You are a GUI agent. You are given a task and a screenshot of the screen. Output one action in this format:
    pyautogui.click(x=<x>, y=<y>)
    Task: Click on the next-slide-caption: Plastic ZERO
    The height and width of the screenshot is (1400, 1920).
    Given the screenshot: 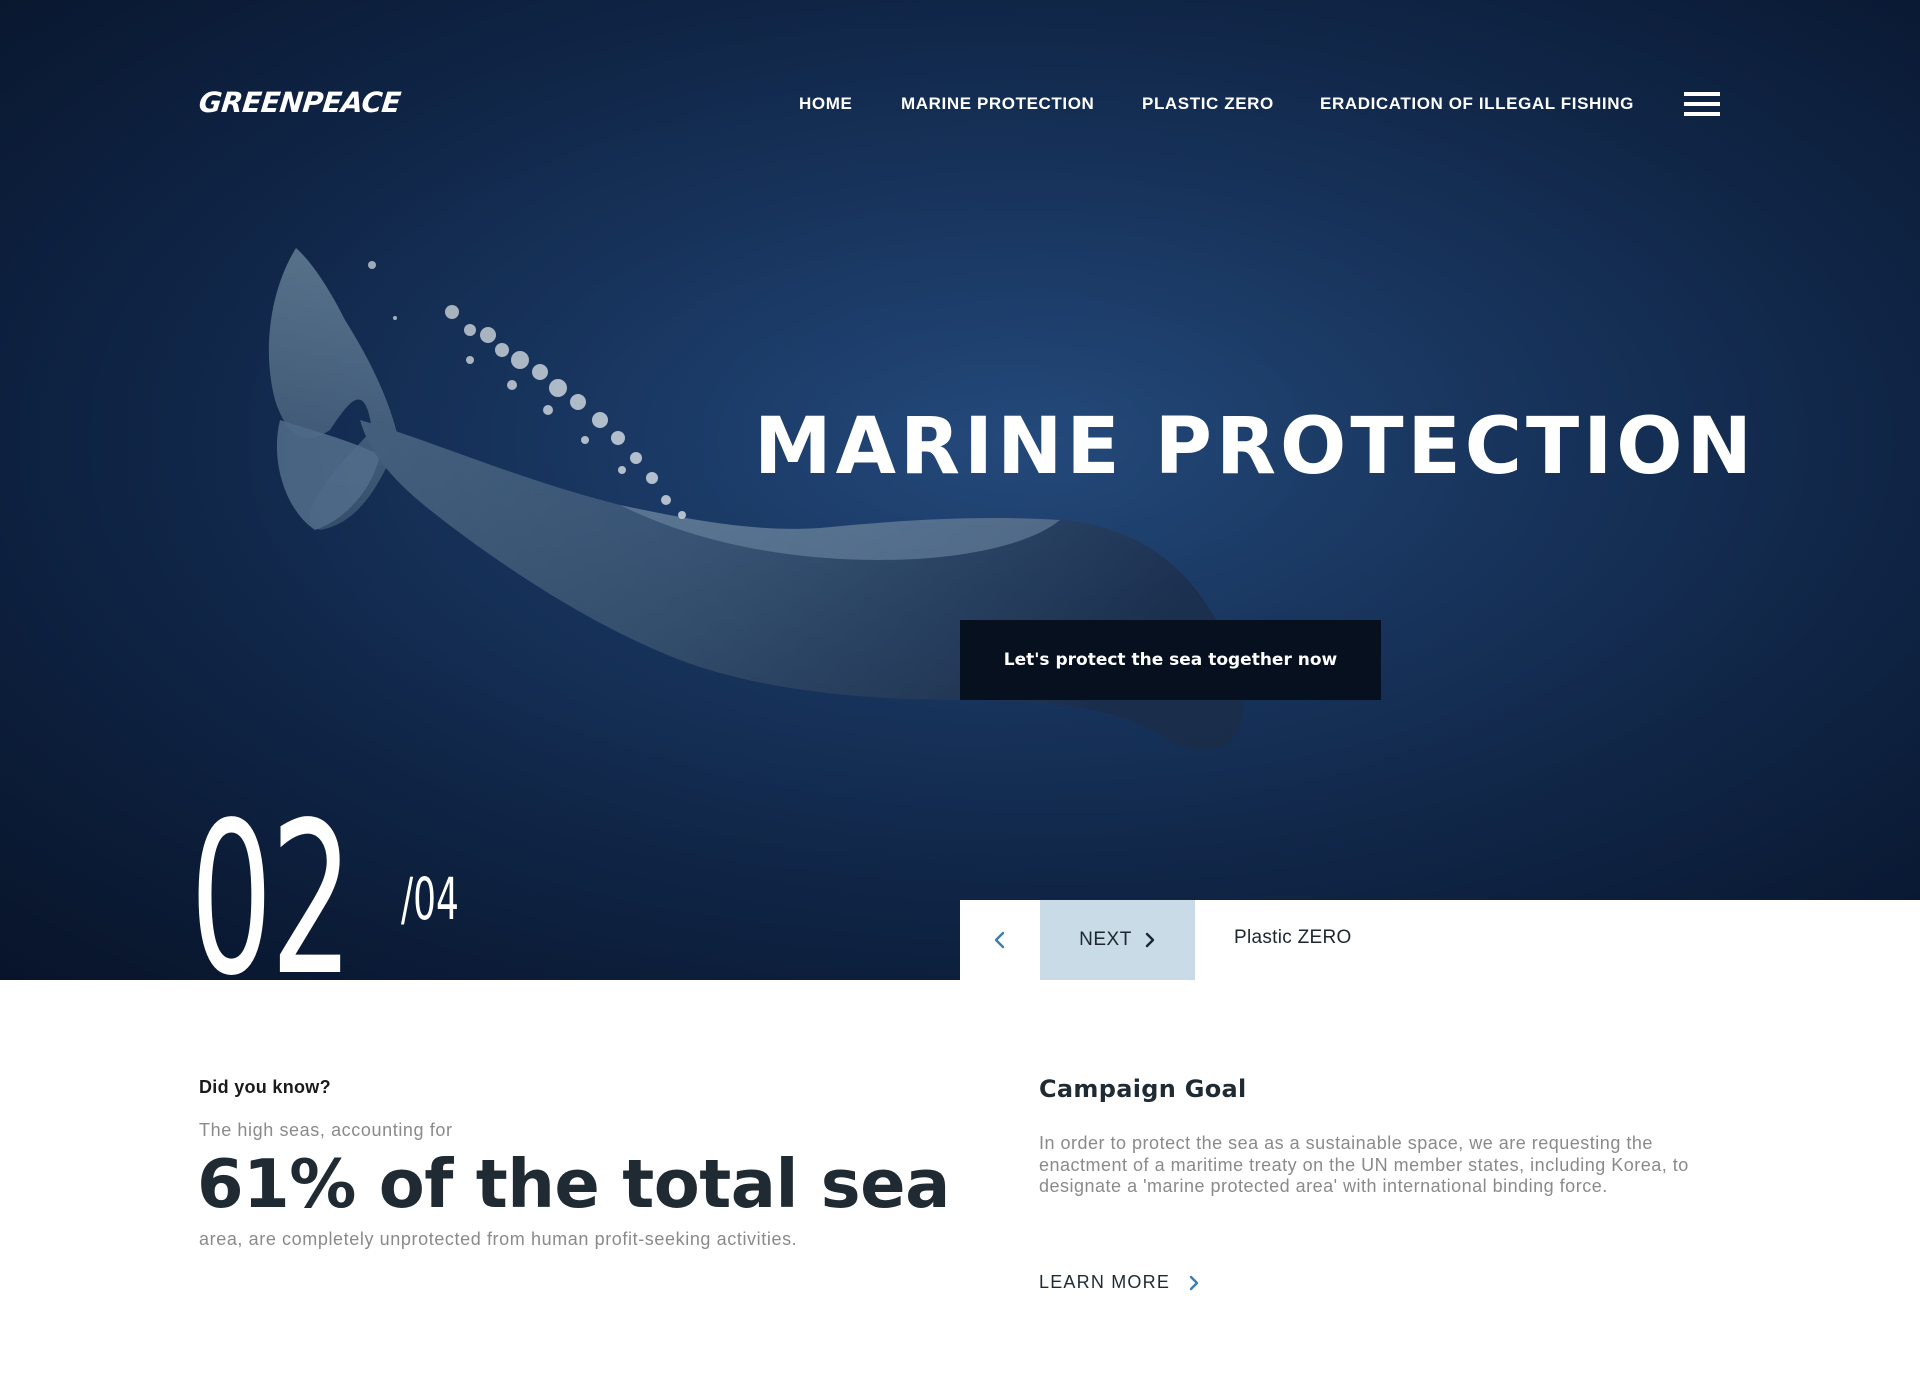 What is the action you would take?
    pyautogui.click(x=1293, y=938)
    